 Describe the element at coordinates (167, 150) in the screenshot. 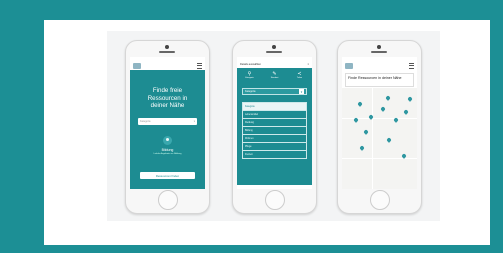

I see `category-label: Bildung` at that location.